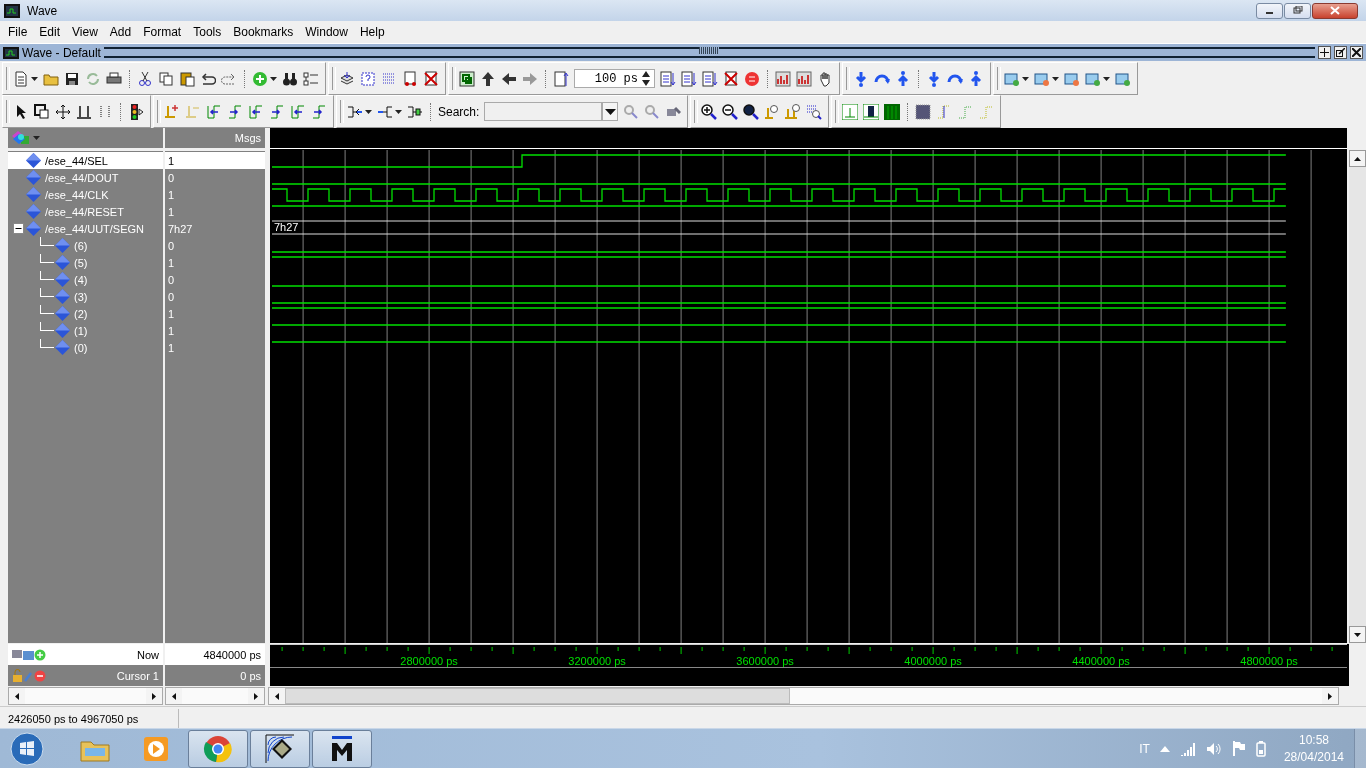 The height and width of the screenshot is (768, 1366). Describe the element at coordinates (751, 111) in the screenshot. I see `zoom-full-icon` at that location.